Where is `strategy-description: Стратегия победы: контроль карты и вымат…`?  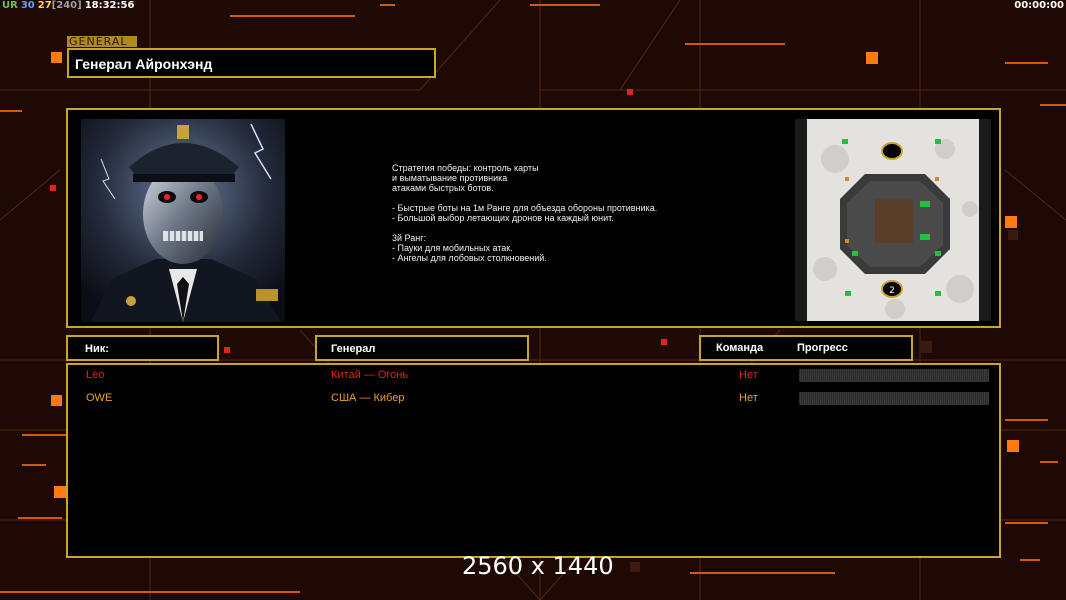 strategy-description: Стратегия победы: контроль карты и вымат… is located at coordinates (525, 213).